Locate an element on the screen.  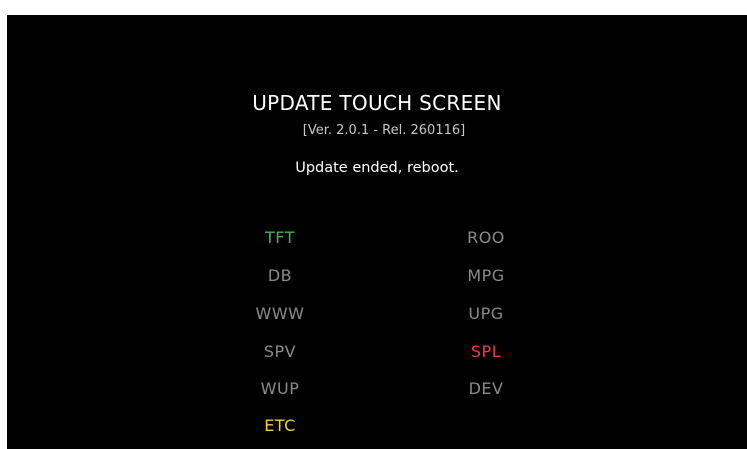
module-etc: ETC is located at coordinates (280, 425).